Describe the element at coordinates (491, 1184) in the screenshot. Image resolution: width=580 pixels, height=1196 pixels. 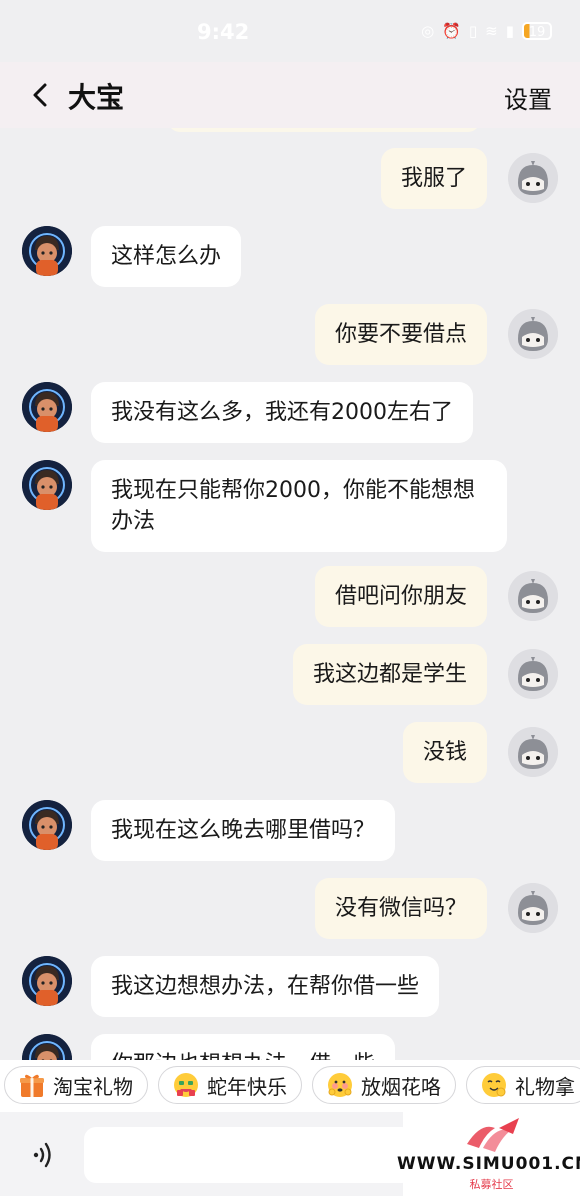
I see `watermark-subtitle: 私募社区` at that location.